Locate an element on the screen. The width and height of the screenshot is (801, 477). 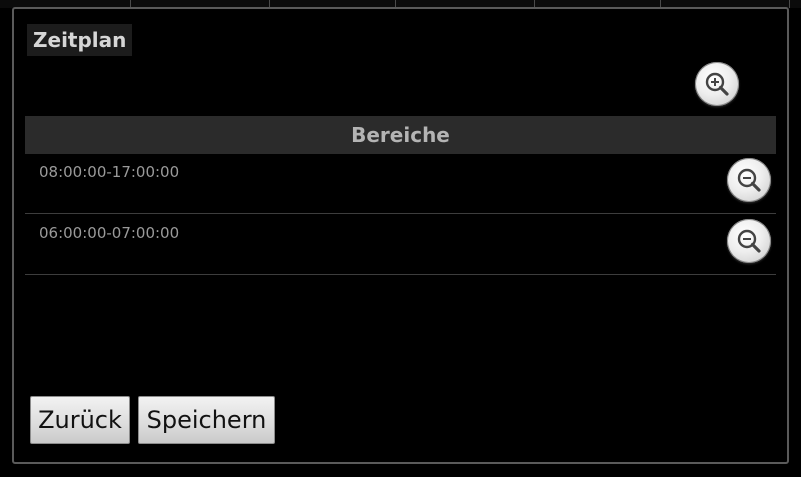
ranges-header: Bereiche is located at coordinates (400, 135).